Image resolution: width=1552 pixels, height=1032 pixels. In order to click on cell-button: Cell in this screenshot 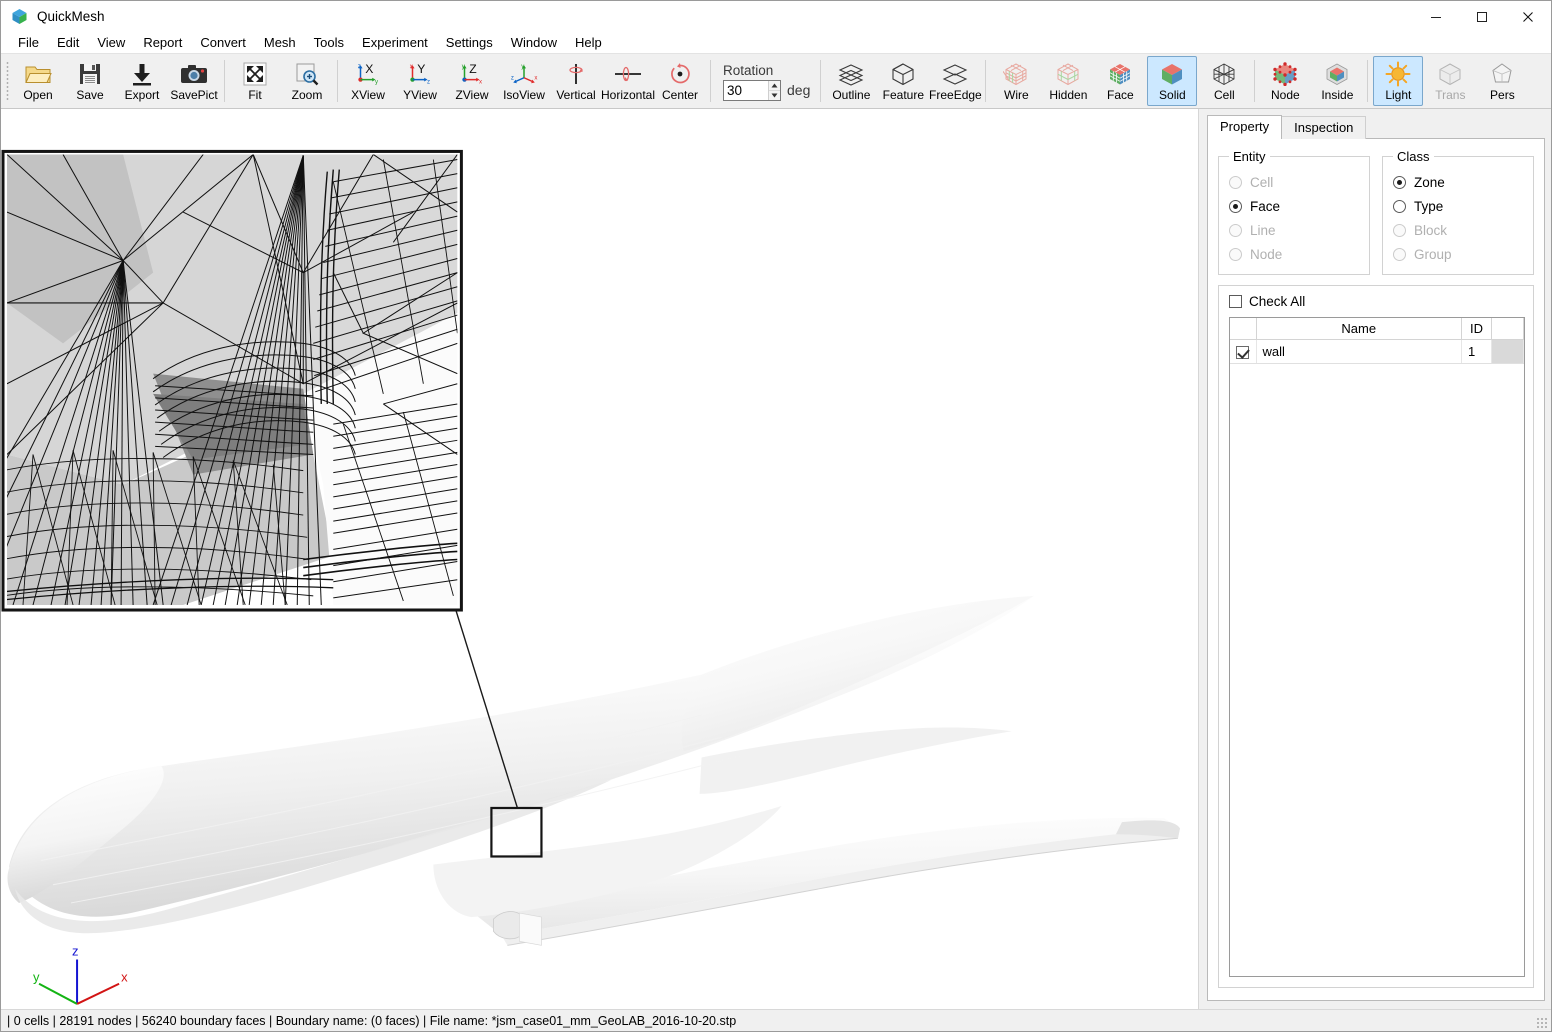, I will do `click(1224, 81)`.